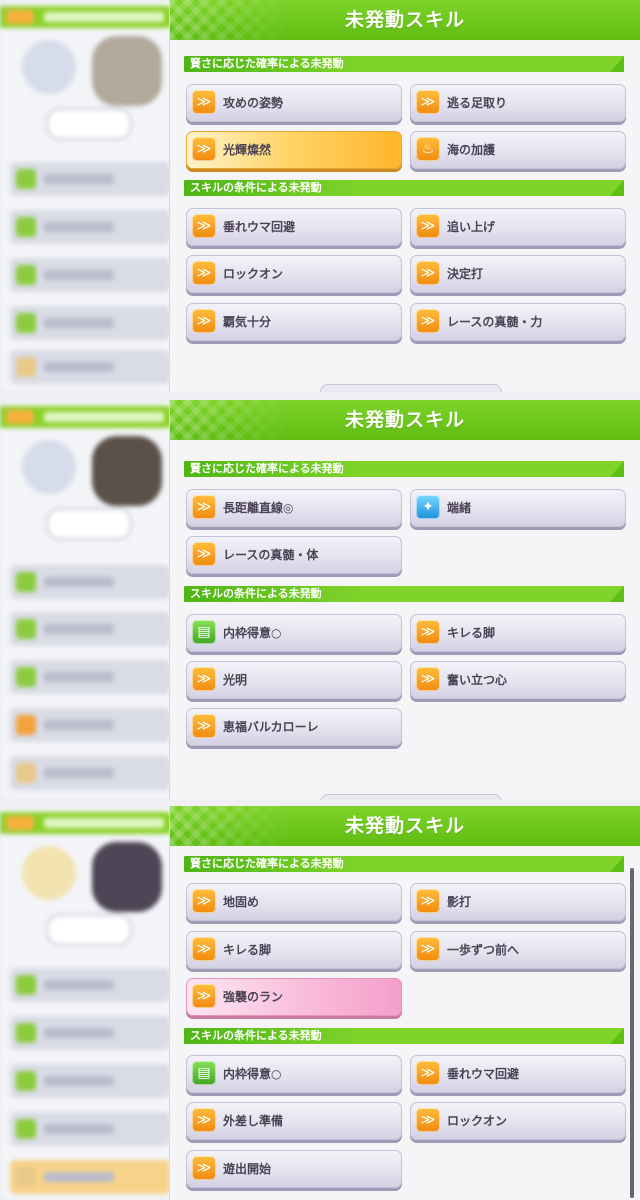  Describe the element at coordinates (518, 227) in the screenshot. I see `skill-item: ≫ 追い上げ` at that location.